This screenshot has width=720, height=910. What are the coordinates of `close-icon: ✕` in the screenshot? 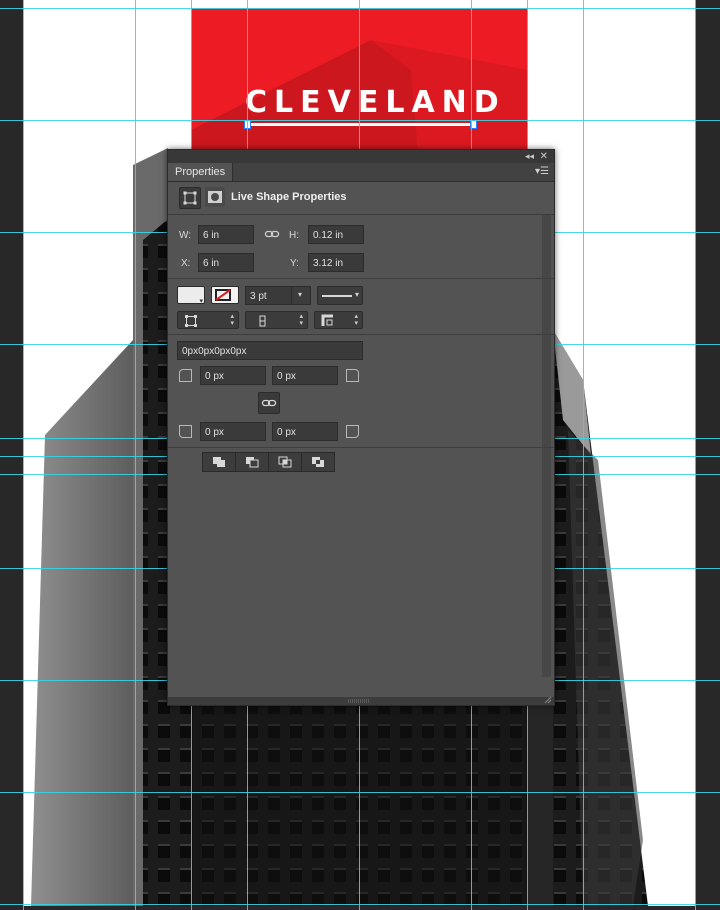 It's located at (544, 156).